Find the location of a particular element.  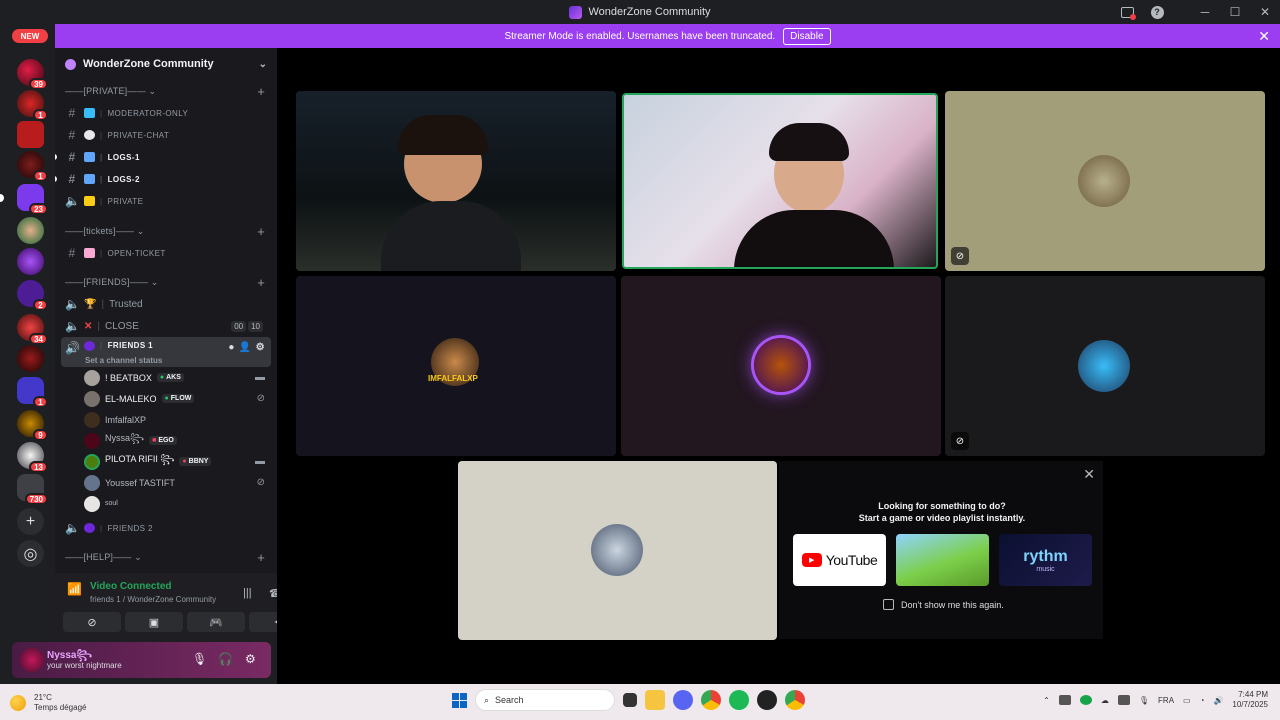

signal-icon: 📶 is located at coordinates (77, 592).